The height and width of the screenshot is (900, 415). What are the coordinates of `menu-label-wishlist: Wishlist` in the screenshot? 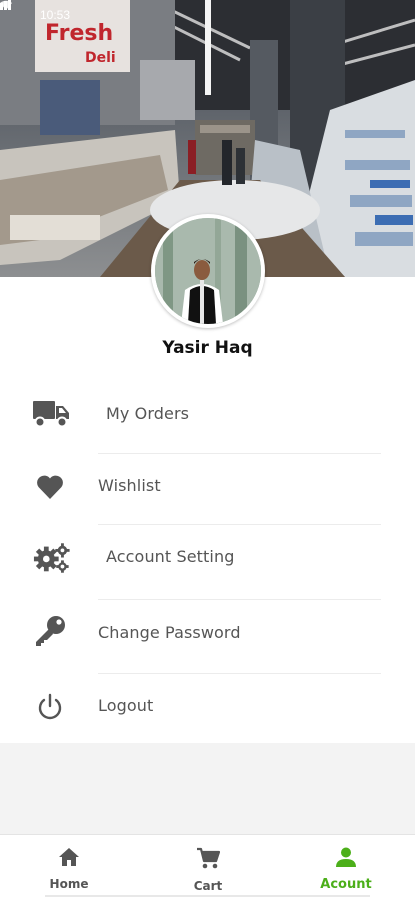 It's located at (129, 485).